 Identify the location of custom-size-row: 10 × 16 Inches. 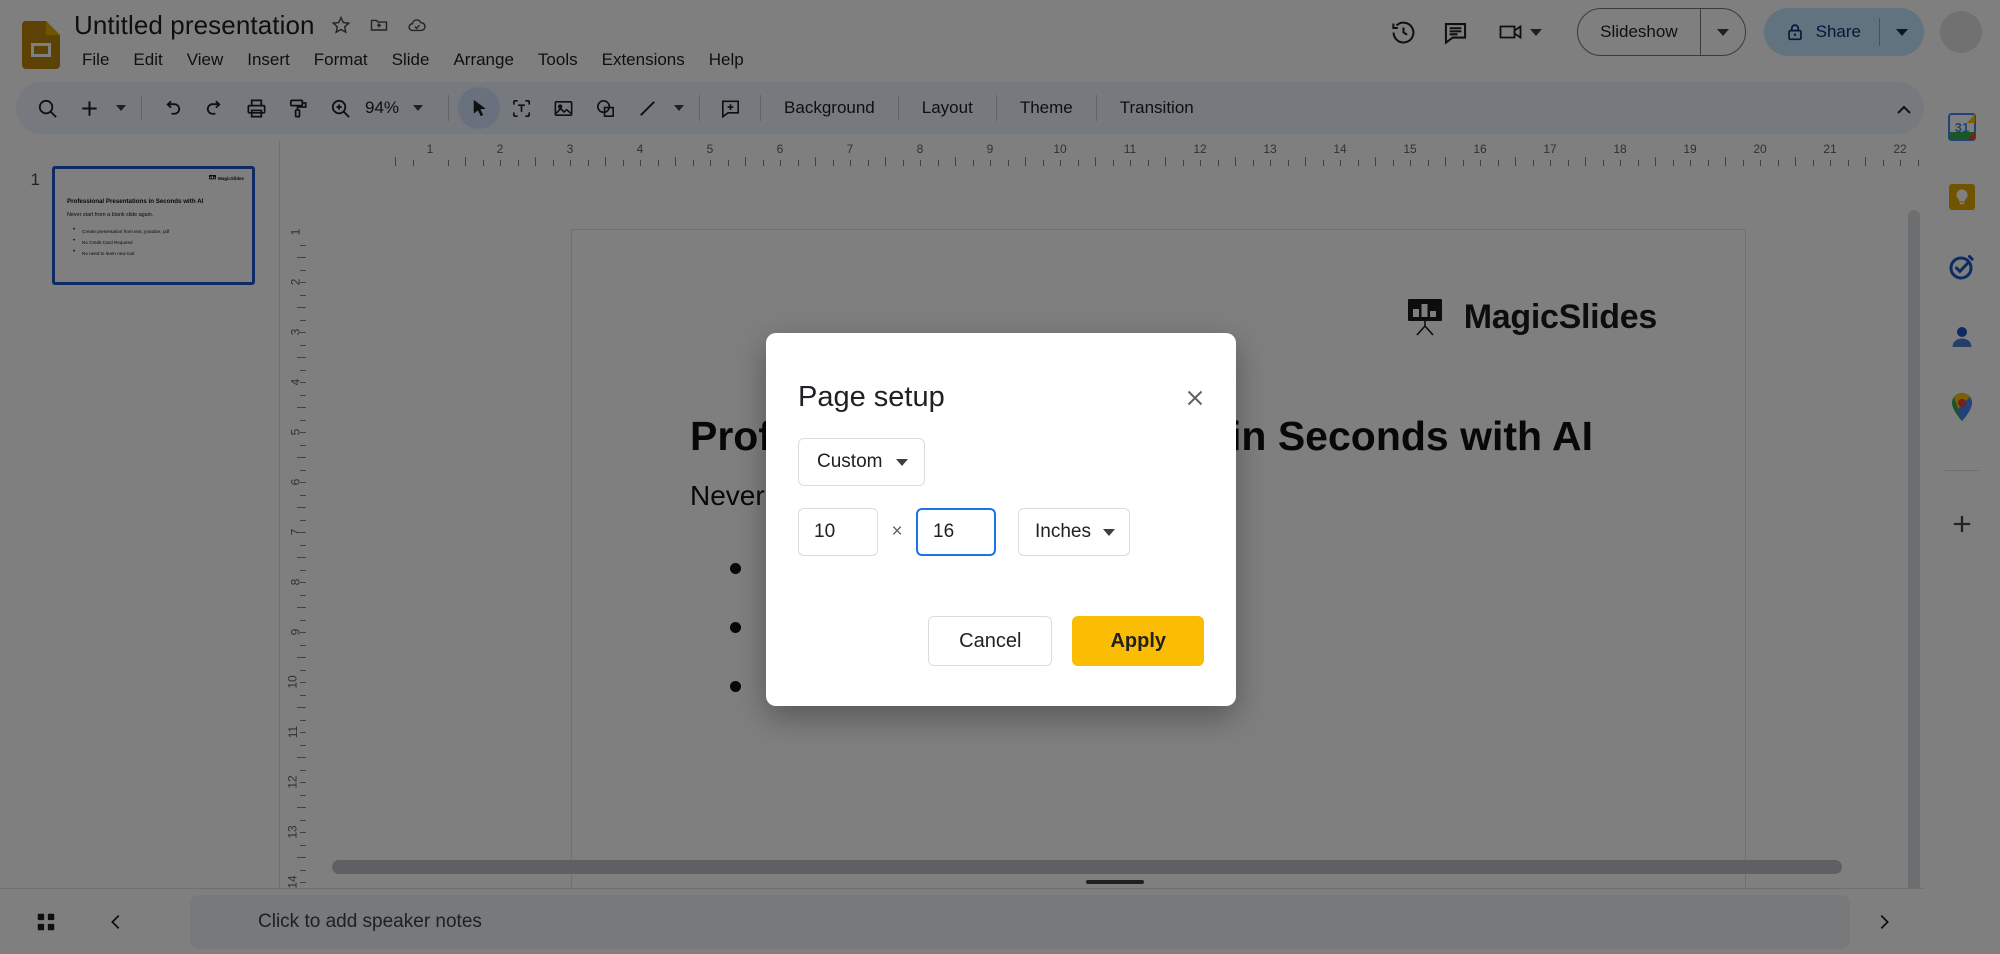
(964, 532).